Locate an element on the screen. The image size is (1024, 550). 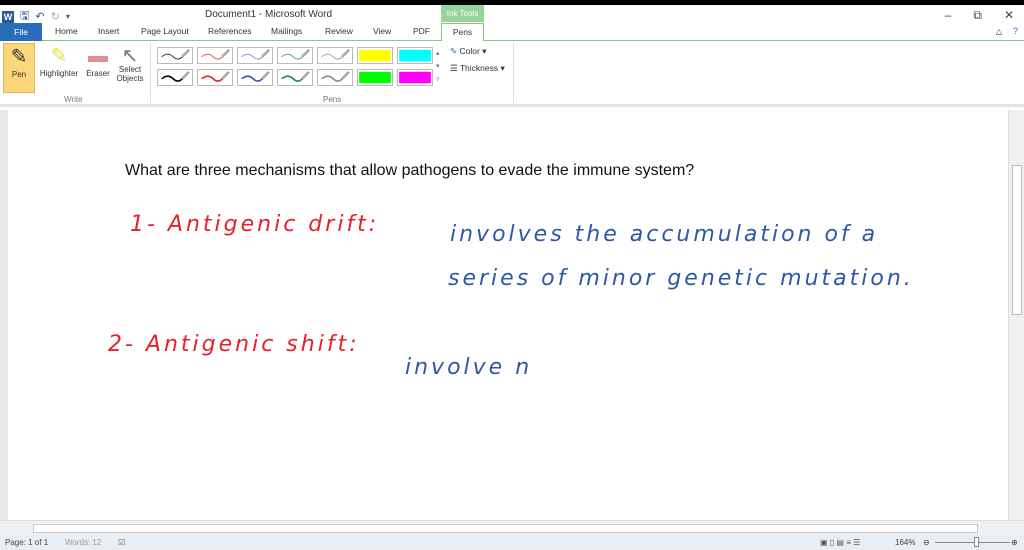
pen-button: ✎ Pen is located at coordinates (19, 68).